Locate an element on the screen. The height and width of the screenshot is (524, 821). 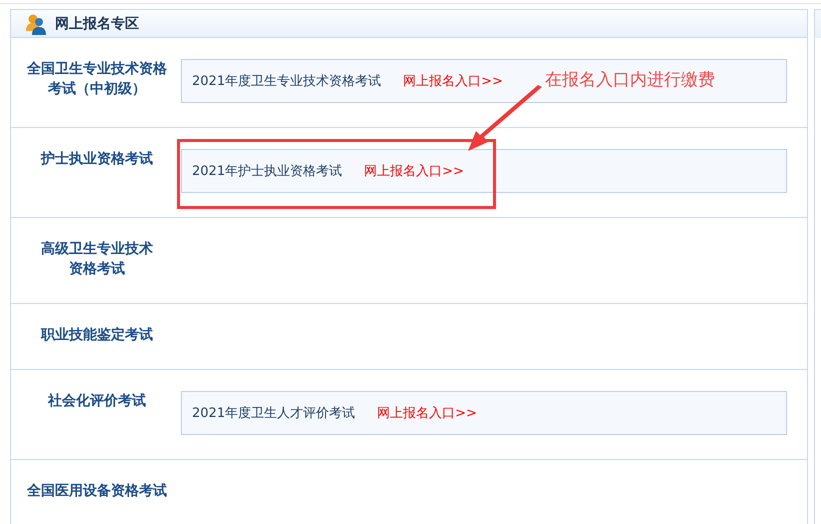
exam-category: 护士执业资格考试 is located at coordinates (97, 159).